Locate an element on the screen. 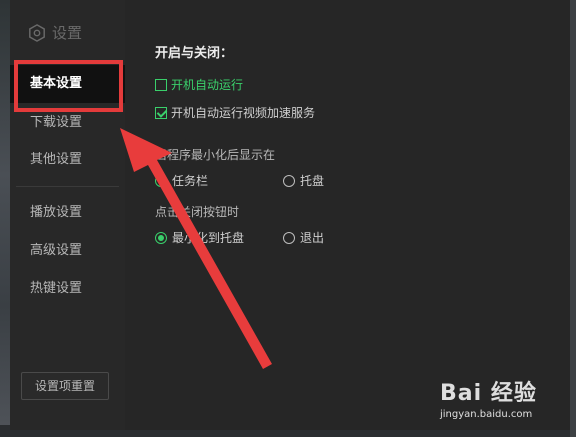 The width and height of the screenshot is (576, 437). radio-taskbar-row: 任务栏 is located at coordinates (181, 180).